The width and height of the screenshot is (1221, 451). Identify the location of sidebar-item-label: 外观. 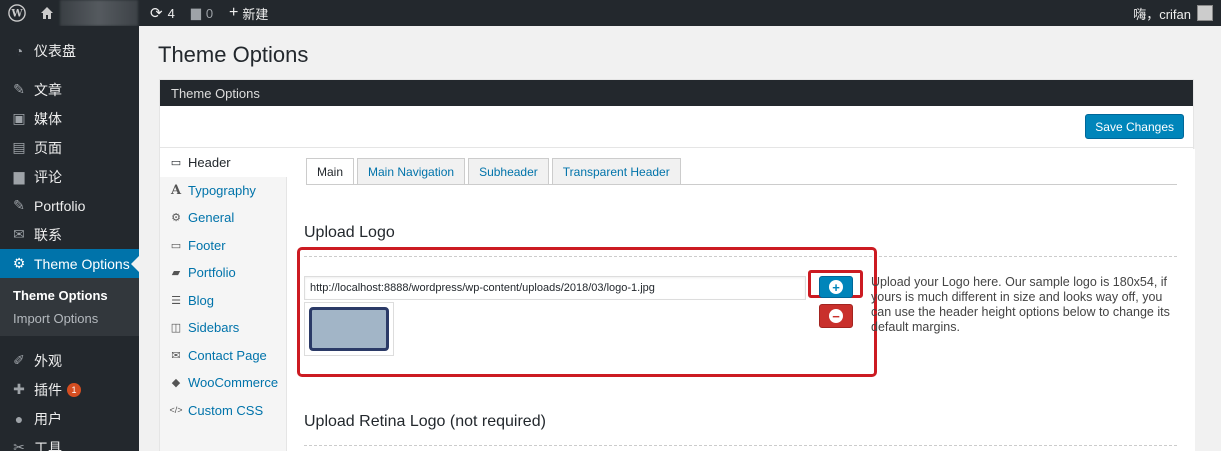
(48, 360).